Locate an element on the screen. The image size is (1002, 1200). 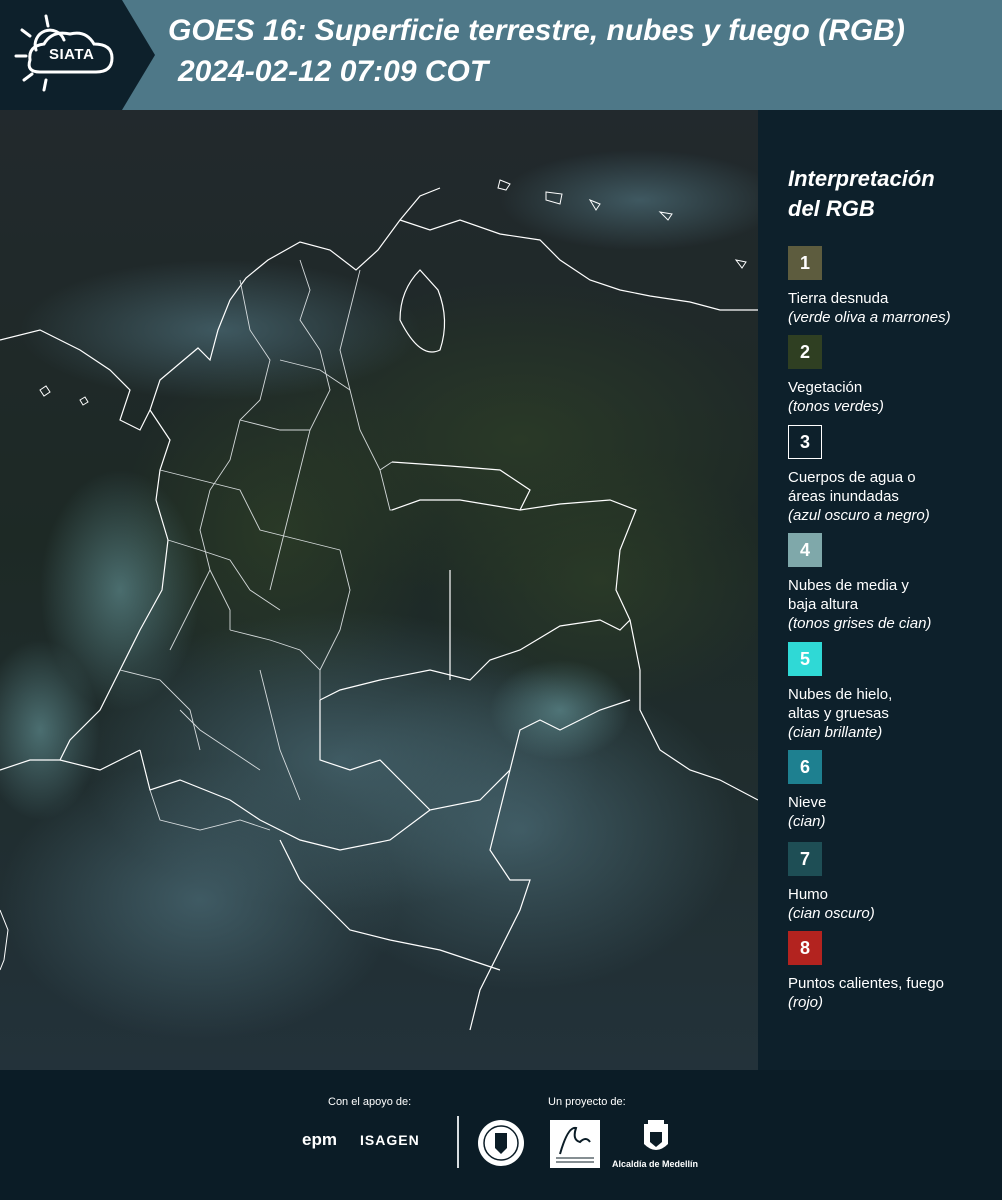
legend-item-label: Cuerpos de agua o áreas inundadas is located at coordinates (852, 487).